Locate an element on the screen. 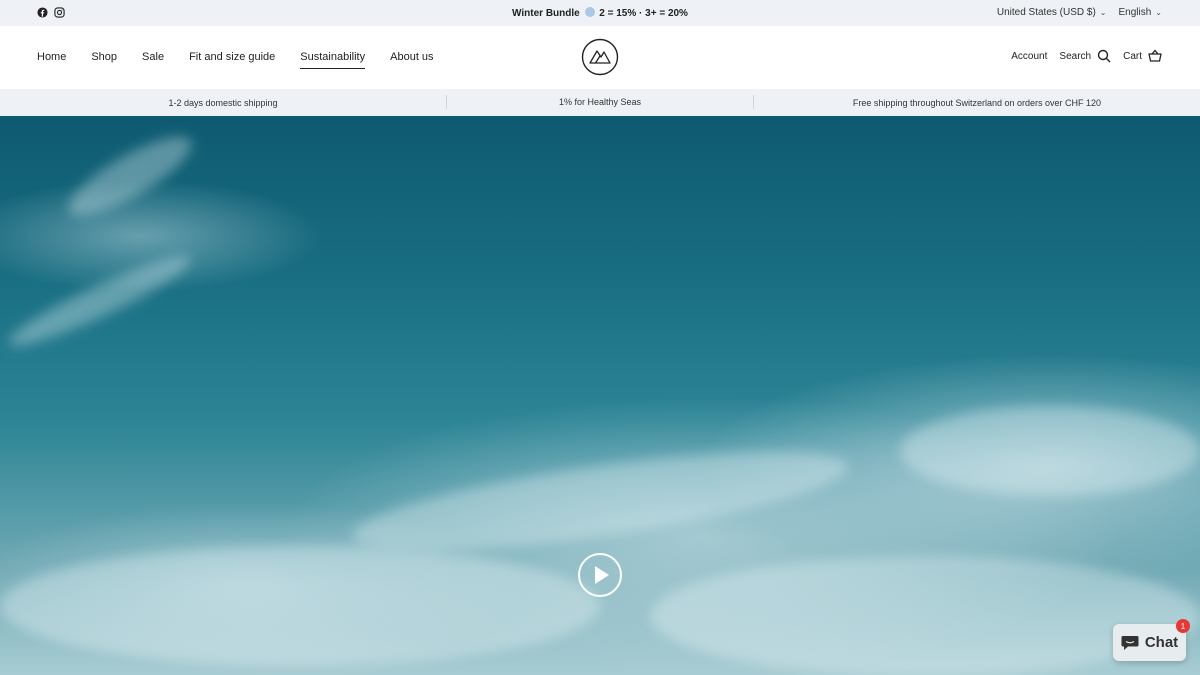 Image resolution: width=1200 pixels, height=675 pixels. play-icon is located at coordinates (602, 575).